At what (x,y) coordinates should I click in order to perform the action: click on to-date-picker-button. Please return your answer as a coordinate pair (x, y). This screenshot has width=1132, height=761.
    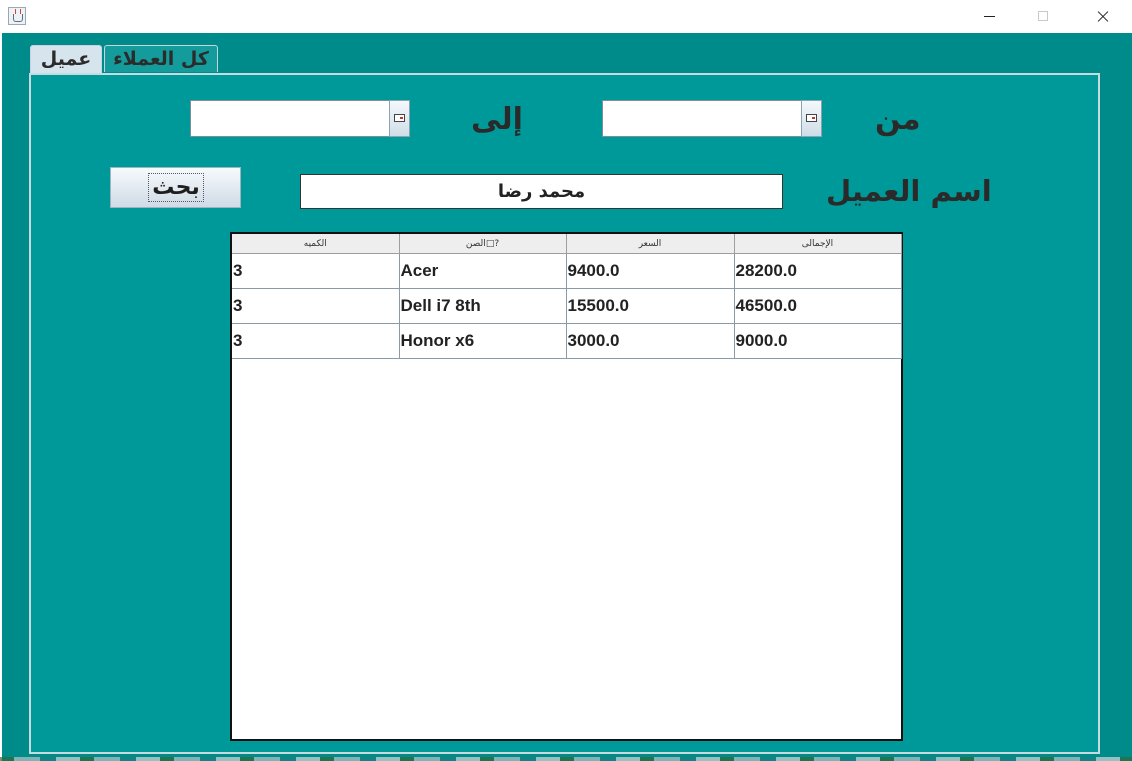
    Looking at the image, I should click on (399, 118).